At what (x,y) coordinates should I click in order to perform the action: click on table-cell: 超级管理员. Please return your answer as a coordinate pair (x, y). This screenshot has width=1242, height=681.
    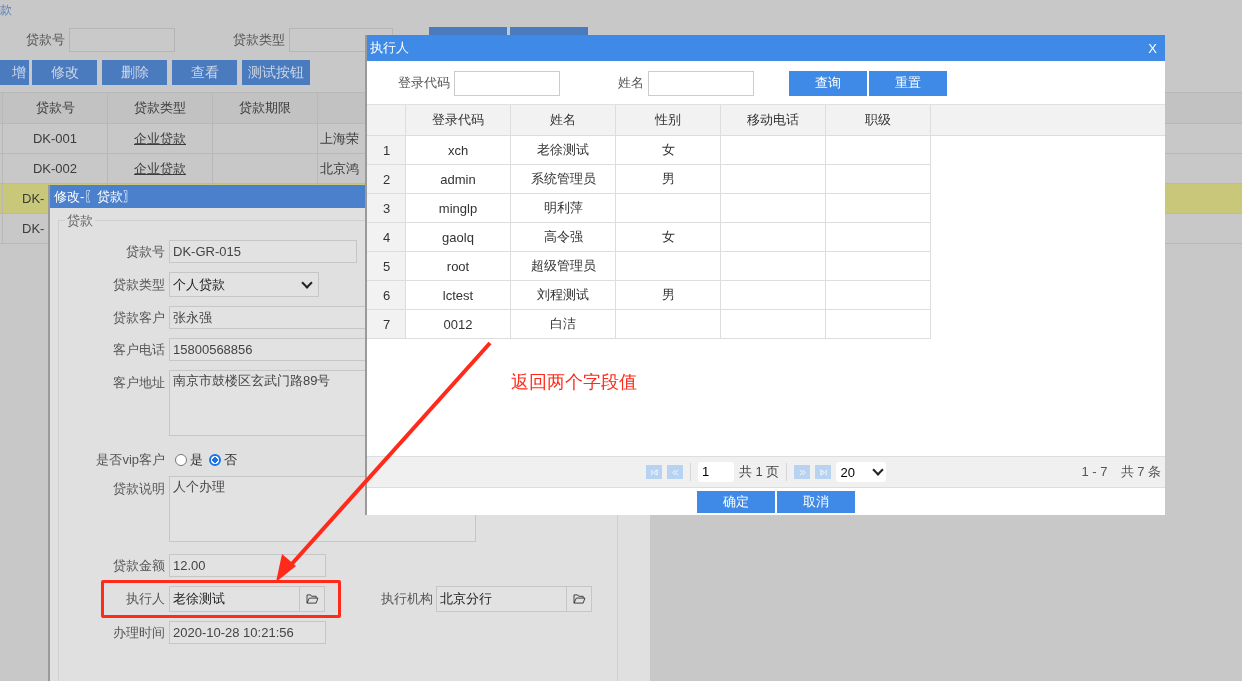
    Looking at the image, I should click on (563, 266).